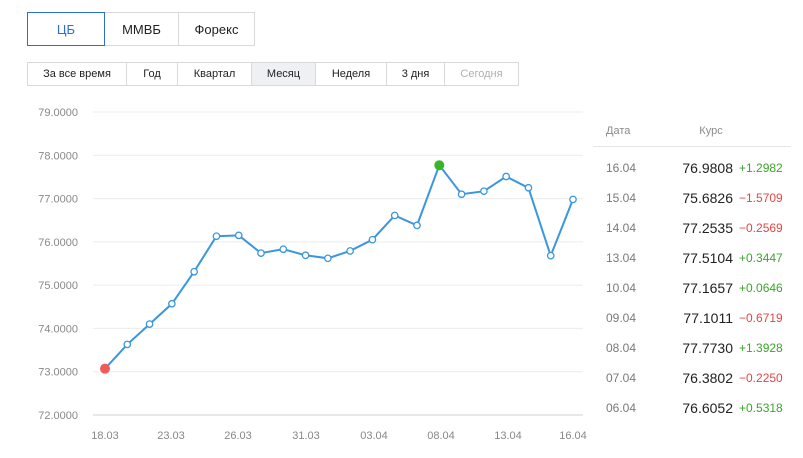 The width and height of the screenshot is (803, 458). What do you see at coordinates (441, 436) in the screenshot?
I see `x-tick-label: 08.04` at bounding box center [441, 436].